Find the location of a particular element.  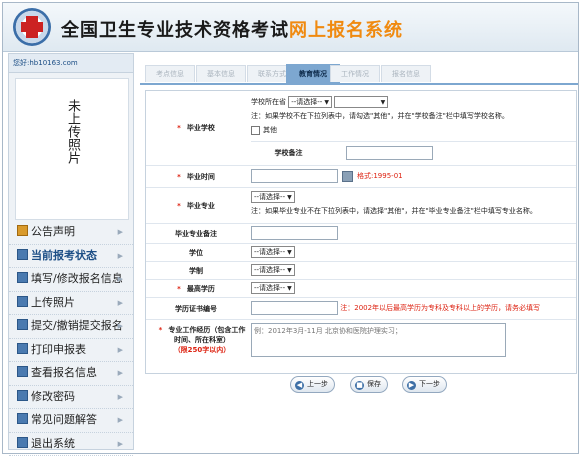

tab-exam-site: 考点信息 is located at coordinates (170, 73).